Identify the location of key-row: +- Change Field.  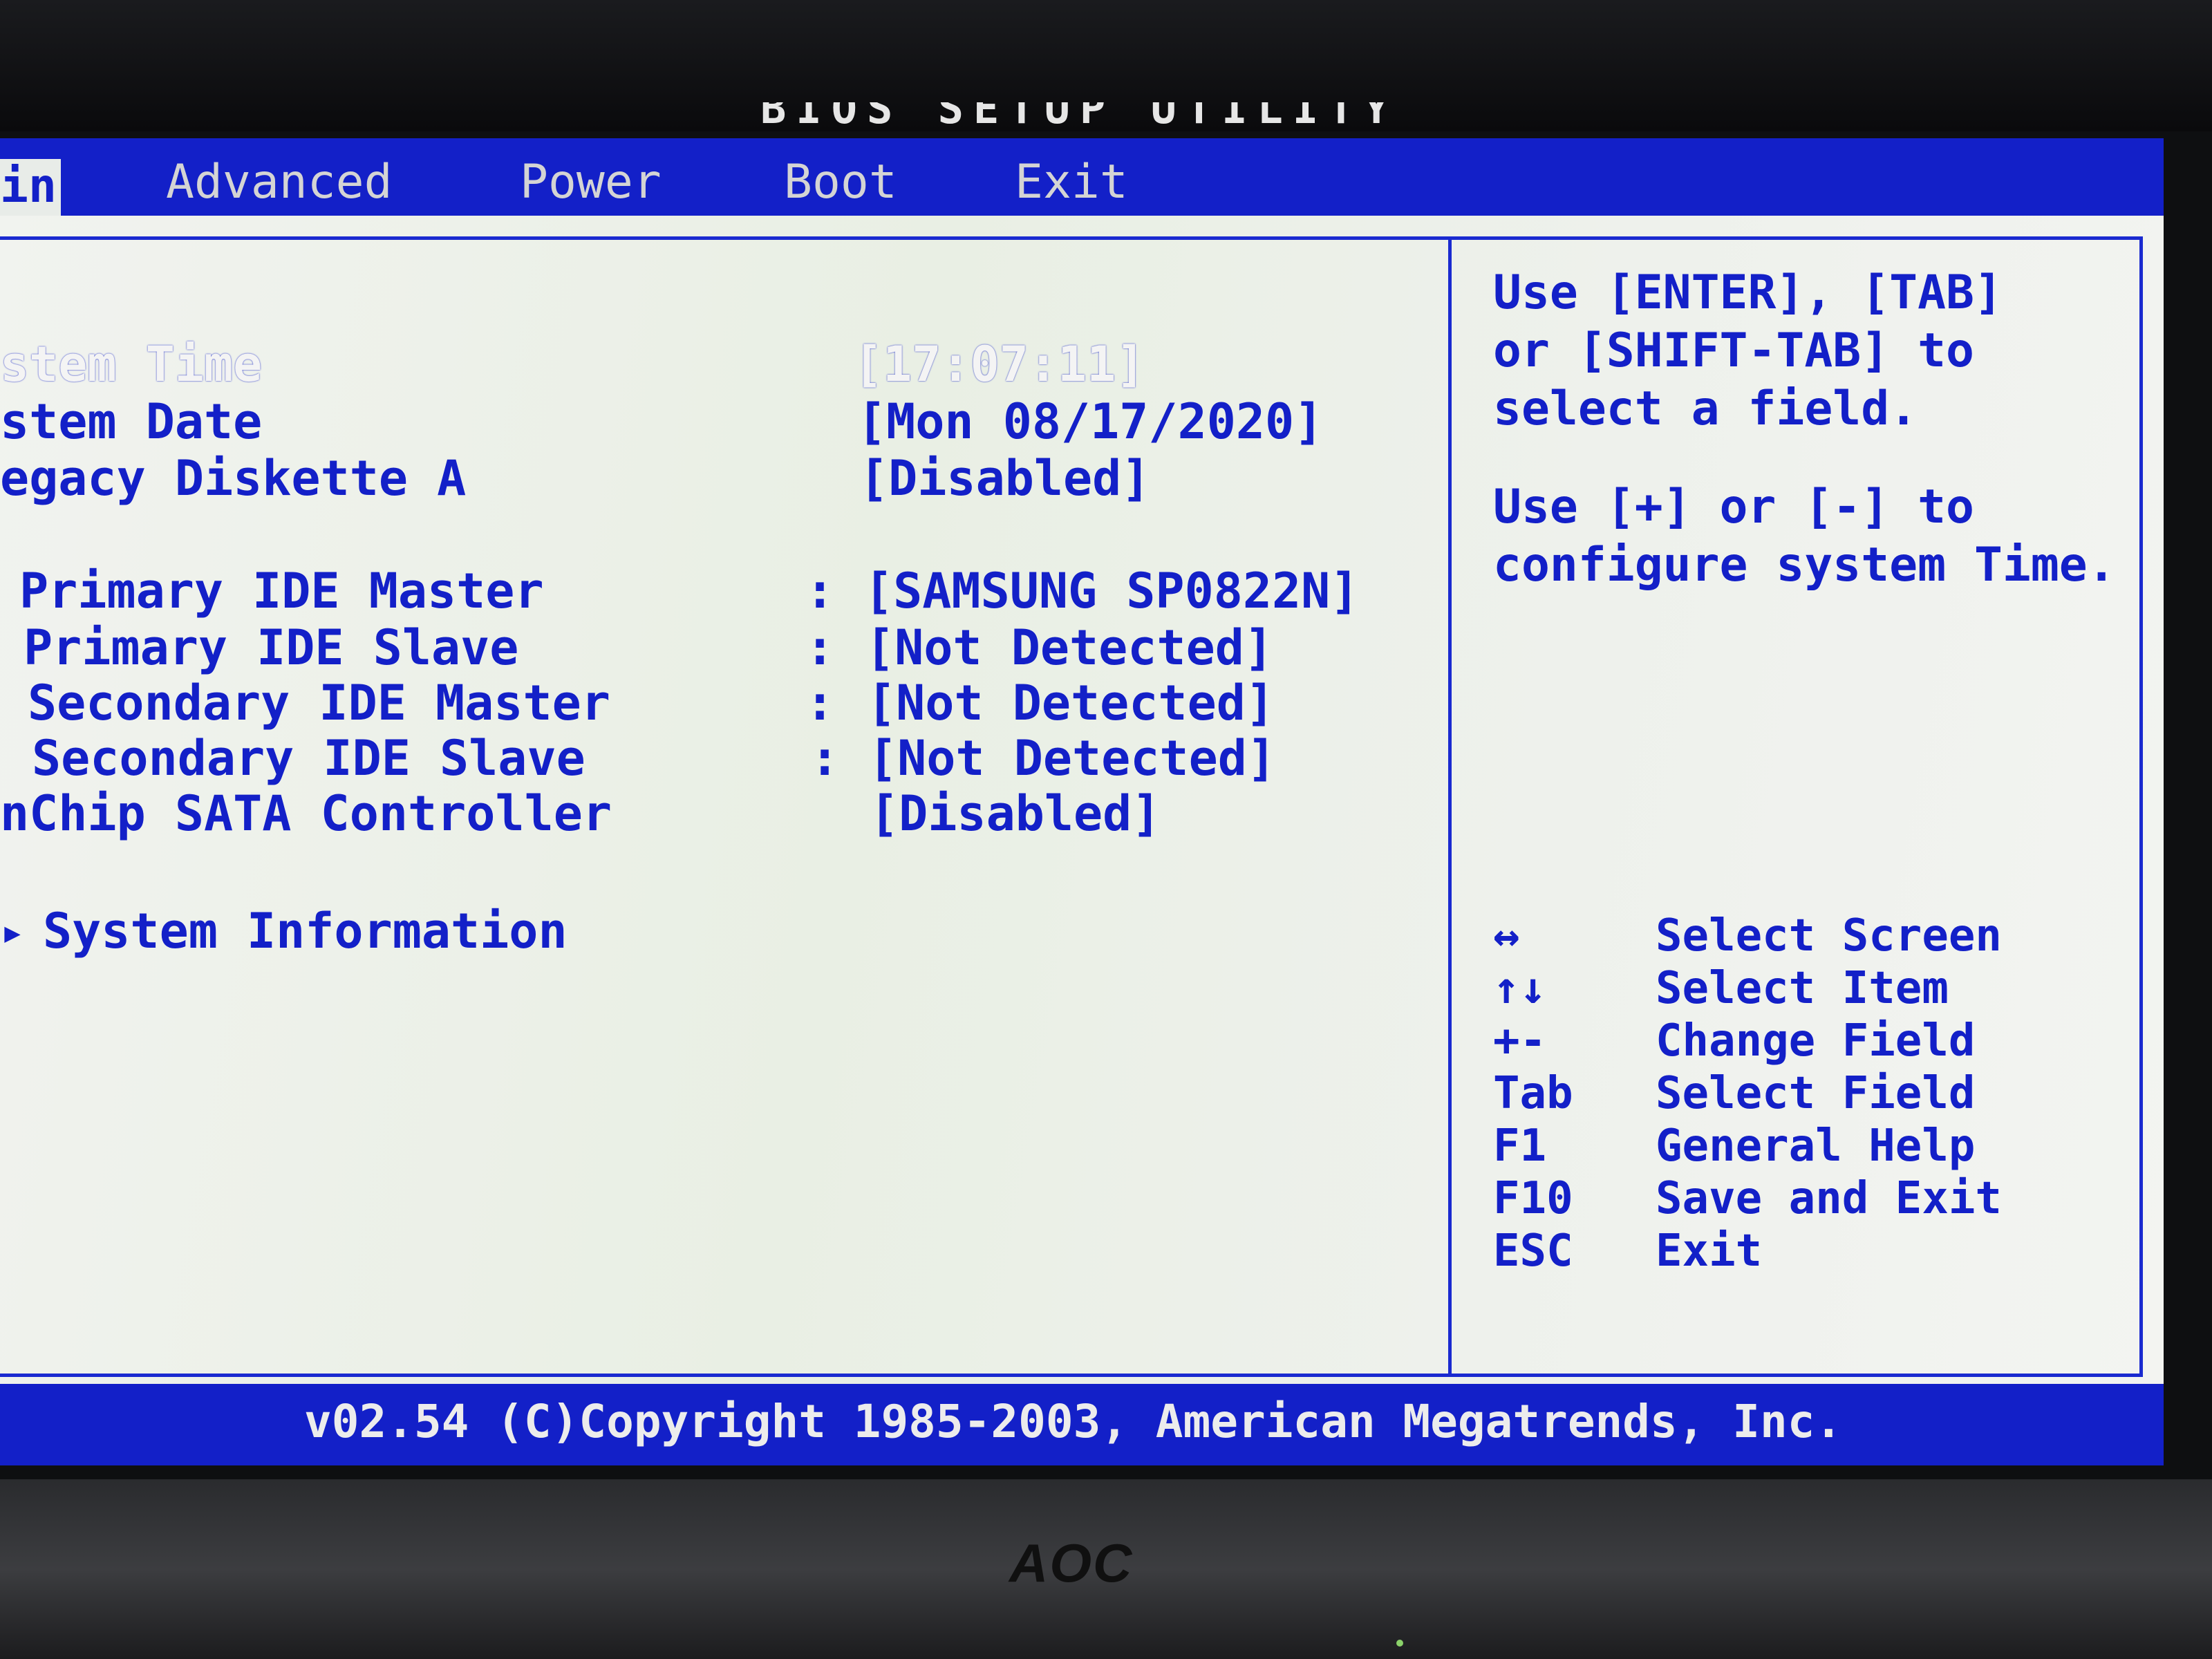
(1804, 1045).